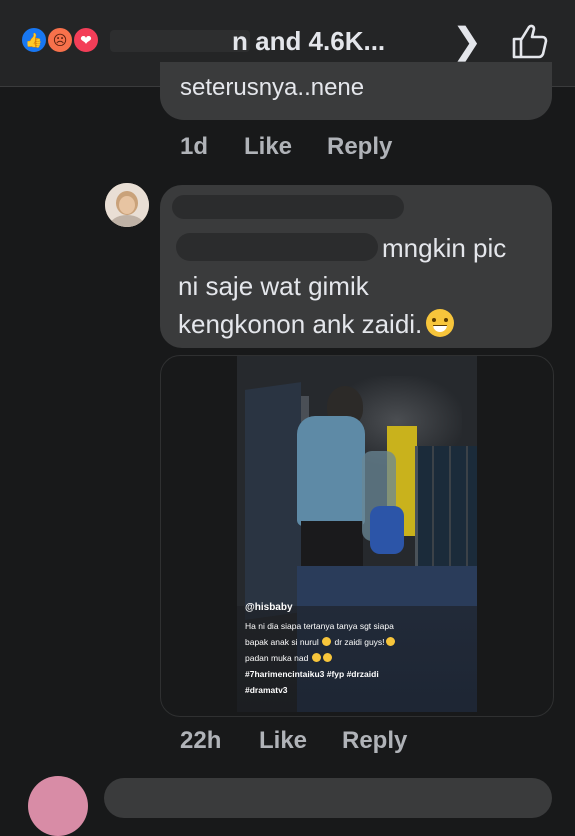 The width and height of the screenshot is (575, 836). Describe the element at coordinates (358, 642) in the screenshot. I see `caption-line: bapak anak si nurul dr zaidi guys!` at that location.